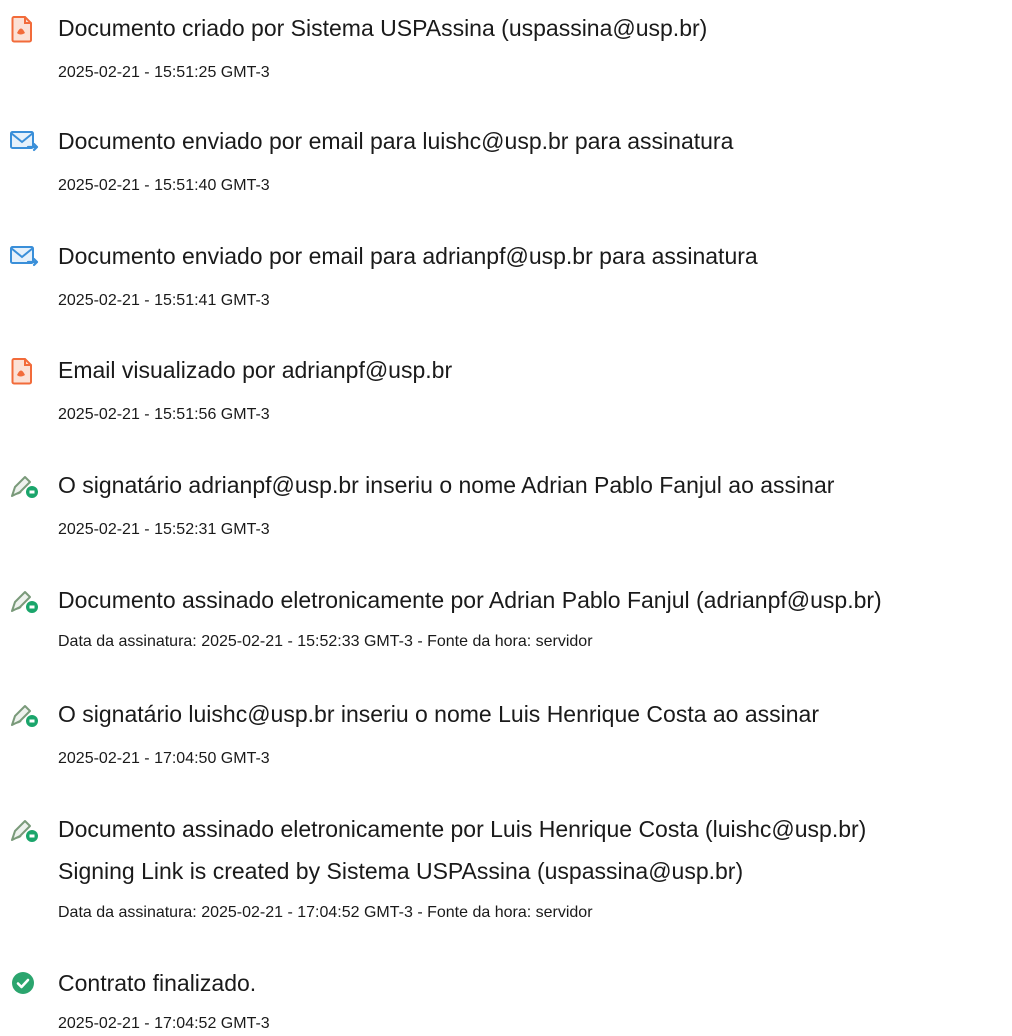  Describe the element at coordinates (255, 370) in the screenshot. I see `event-title: Email visualizado por adrianpf@usp.br` at that location.